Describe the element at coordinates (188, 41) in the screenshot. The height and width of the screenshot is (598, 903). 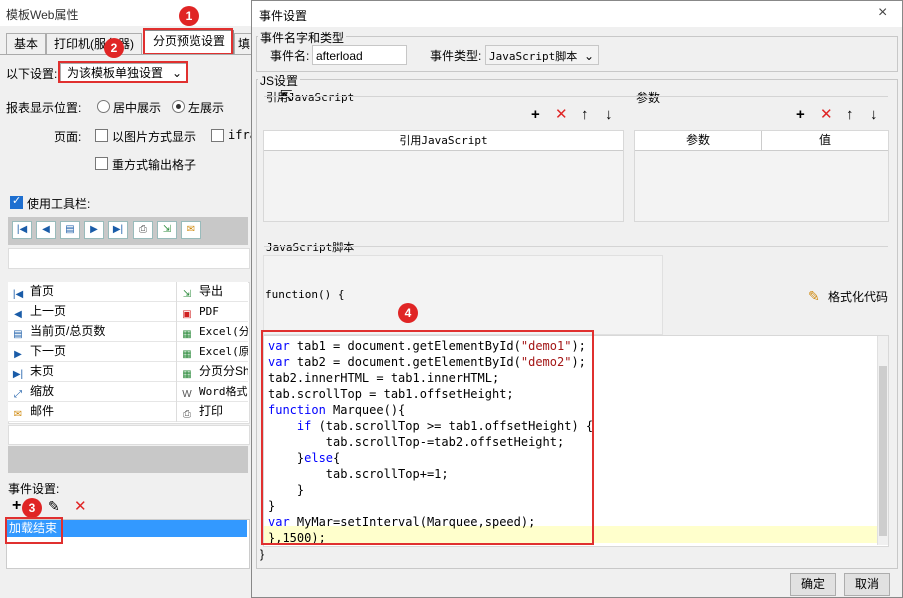
I see `annotation-box-tab` at that location.